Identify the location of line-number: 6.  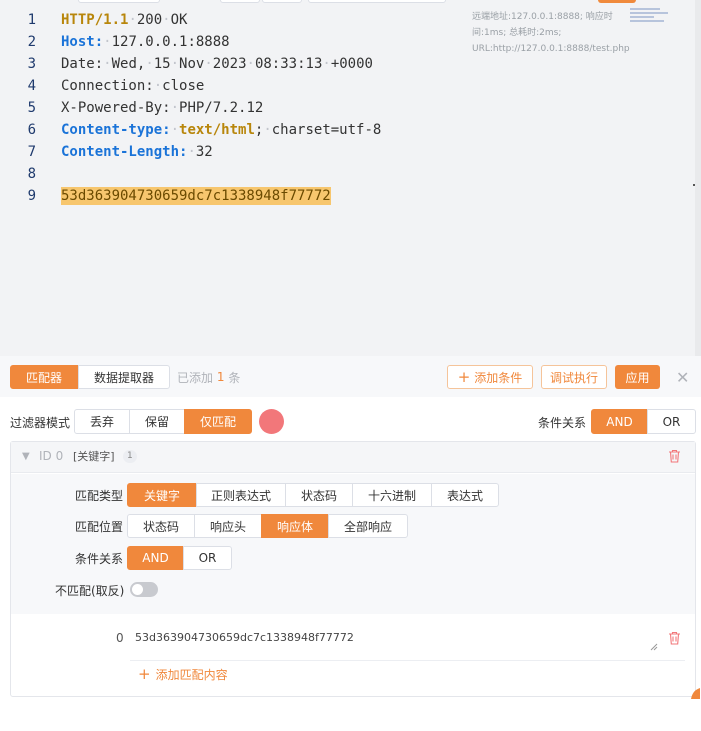
(31, 130).